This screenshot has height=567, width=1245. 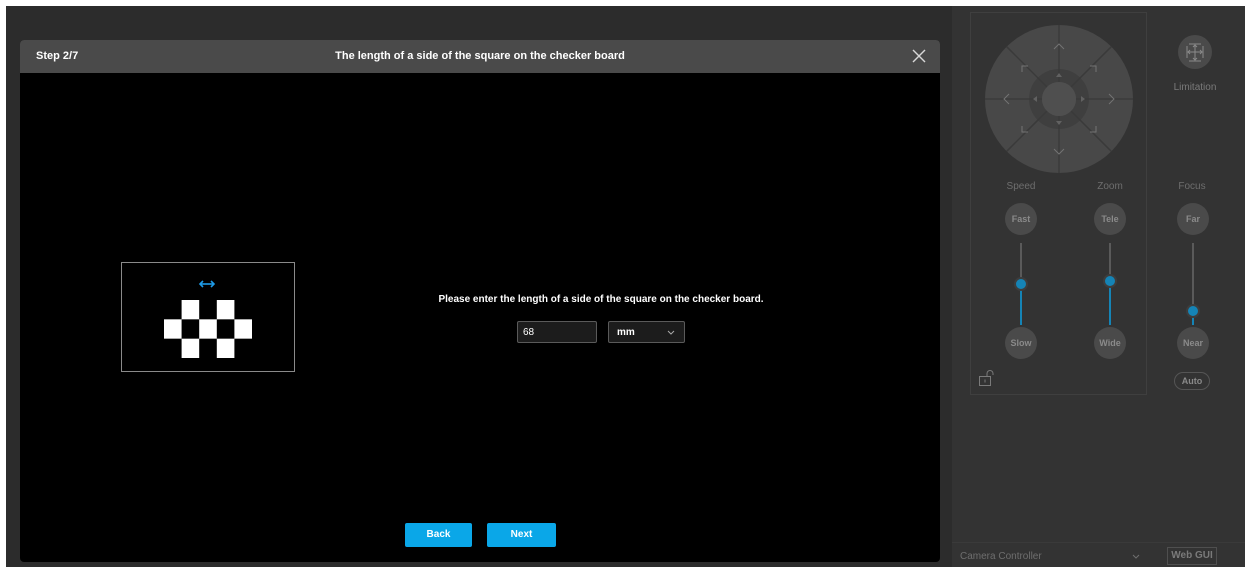 I want to click on controller-mode-select: Camera Controller, so click(x=1050, y=558).